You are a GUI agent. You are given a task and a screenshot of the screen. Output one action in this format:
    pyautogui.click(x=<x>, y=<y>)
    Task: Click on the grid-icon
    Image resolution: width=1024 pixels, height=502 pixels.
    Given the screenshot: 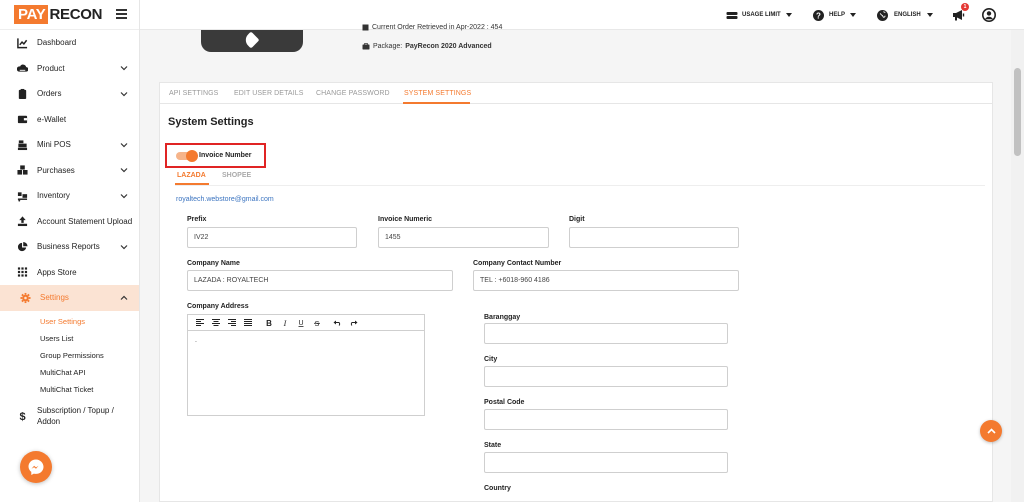 What is the action you would take?
    pyautogui.click(x=22, y=272)
    